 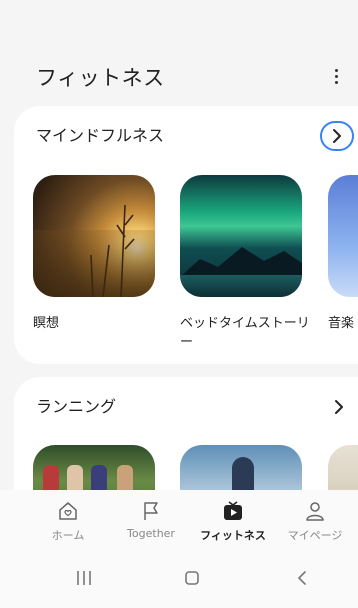 I want to click on bedtime-story-thumbnail, so click(x=241, y=236).